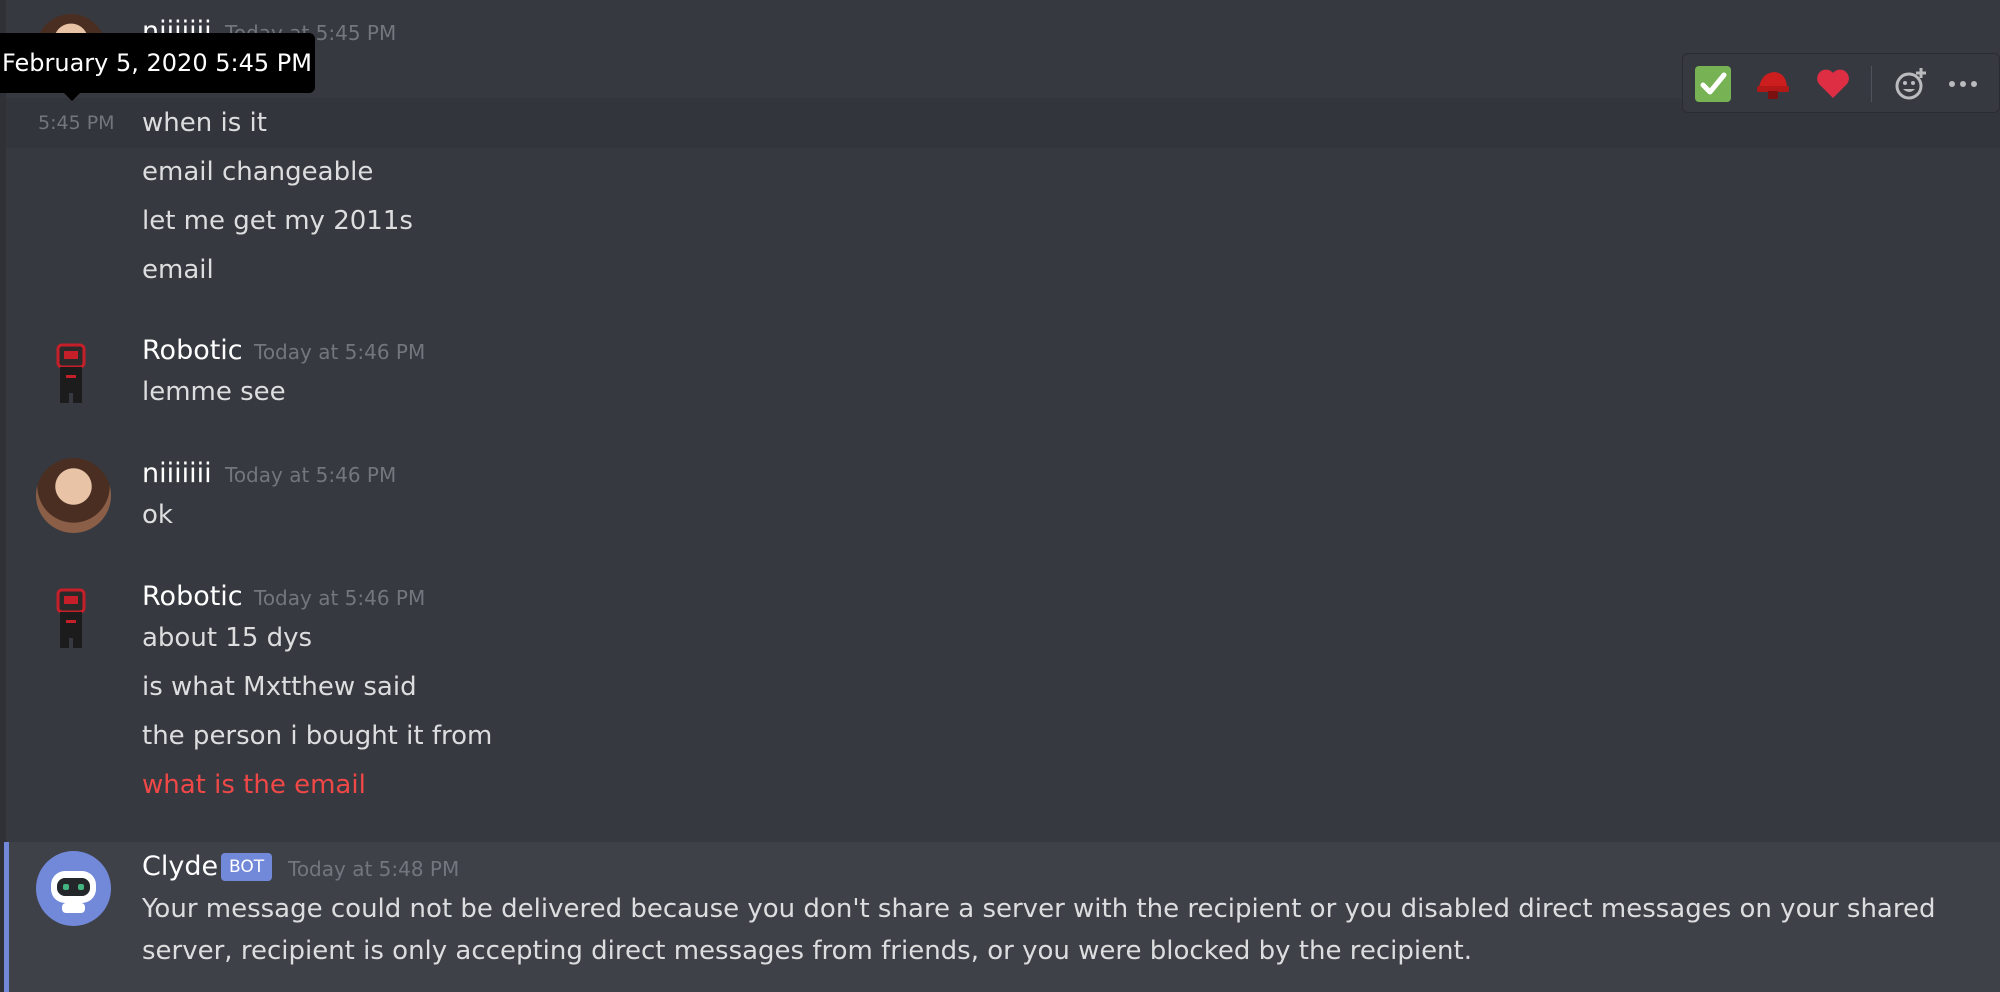  What do you see at coordinates (279, 687) in the screenshot?
I see `message-text: is what Mxtthew said` at bounding box center [279, 687].